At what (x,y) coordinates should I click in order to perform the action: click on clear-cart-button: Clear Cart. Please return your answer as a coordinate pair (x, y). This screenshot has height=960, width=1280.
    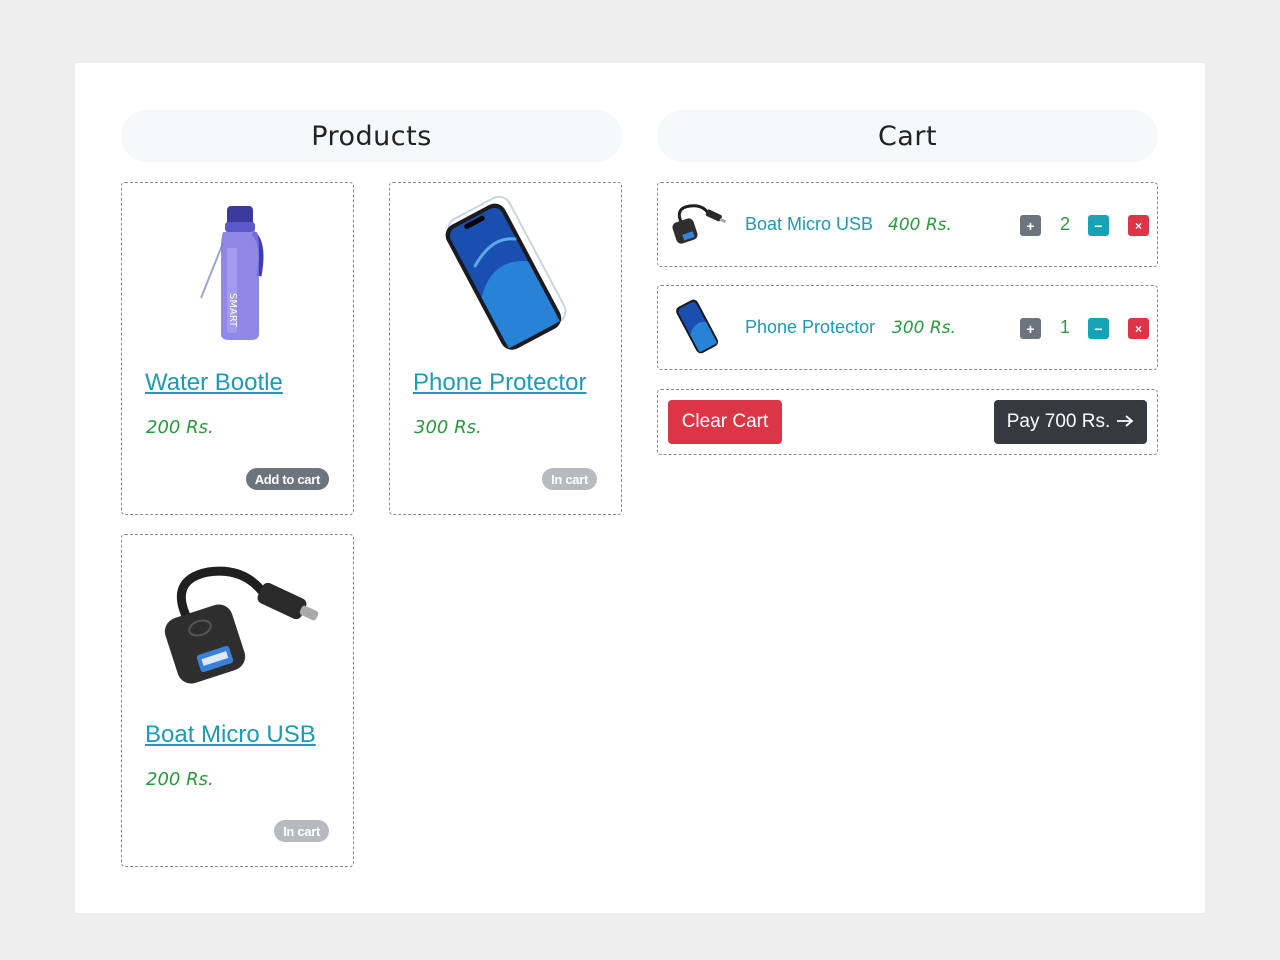
    Looking at the image, I should click on (725, 422).